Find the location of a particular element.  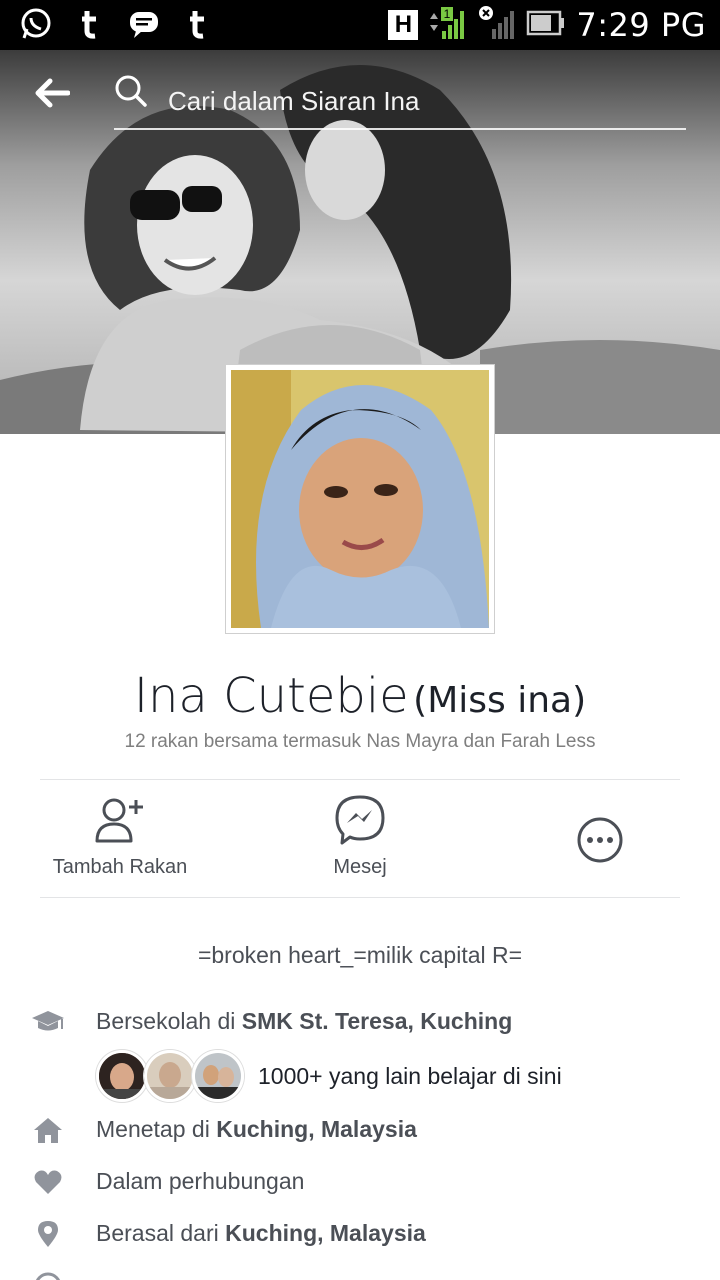

profile-picture is located at coordinates (360, 499).